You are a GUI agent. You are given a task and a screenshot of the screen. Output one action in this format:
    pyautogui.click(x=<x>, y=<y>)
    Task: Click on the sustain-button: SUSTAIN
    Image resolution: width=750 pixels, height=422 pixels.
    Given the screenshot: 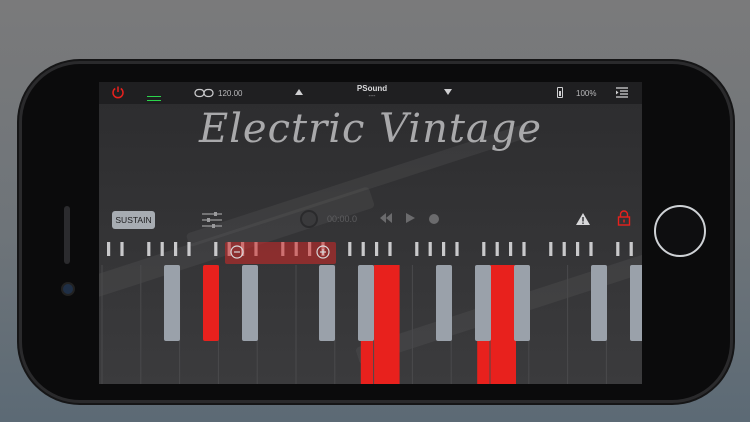 What is the action you would take?
    pyautogui.click(x=133, y=220)
    